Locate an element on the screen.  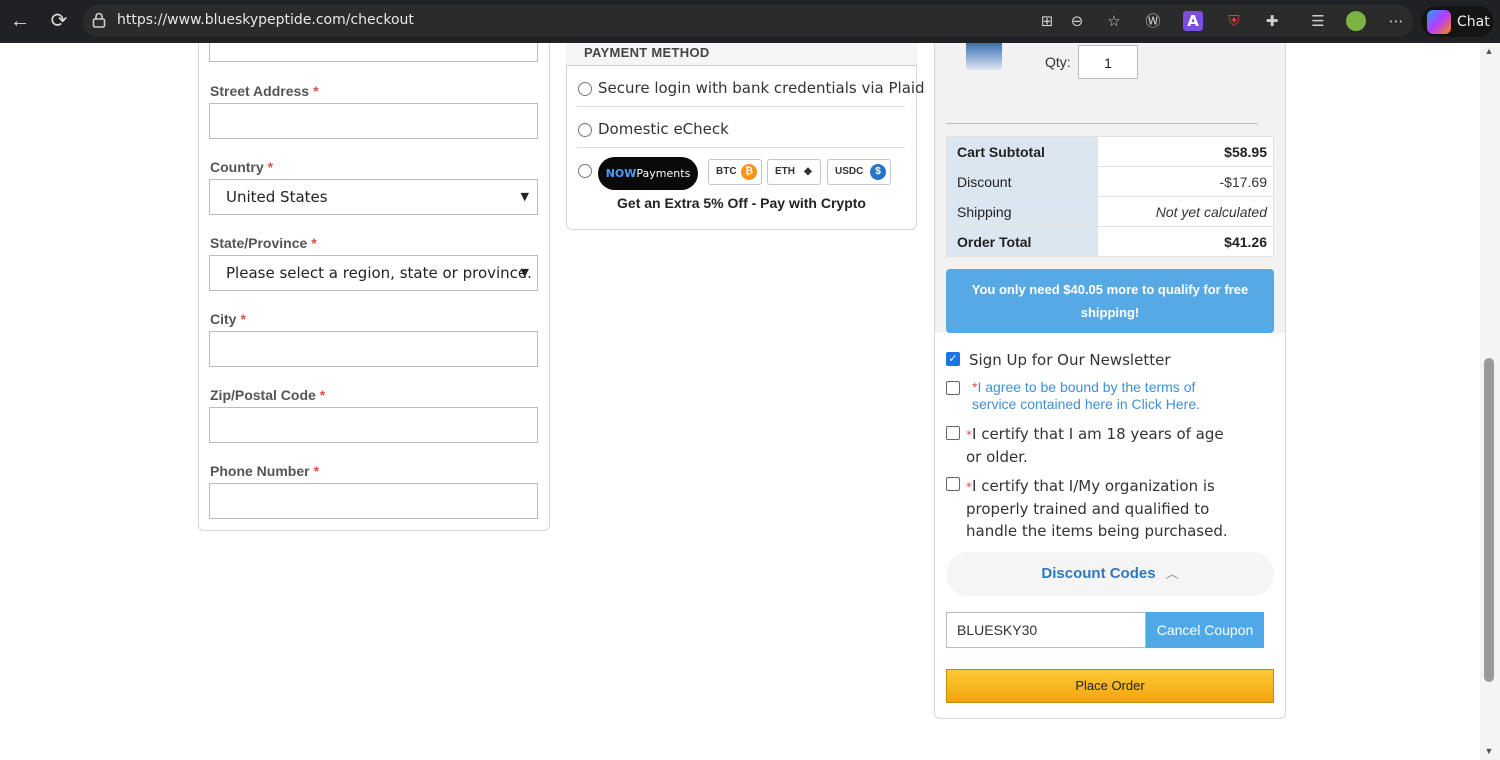
plaid-radio is located at coordinates (585, 89).